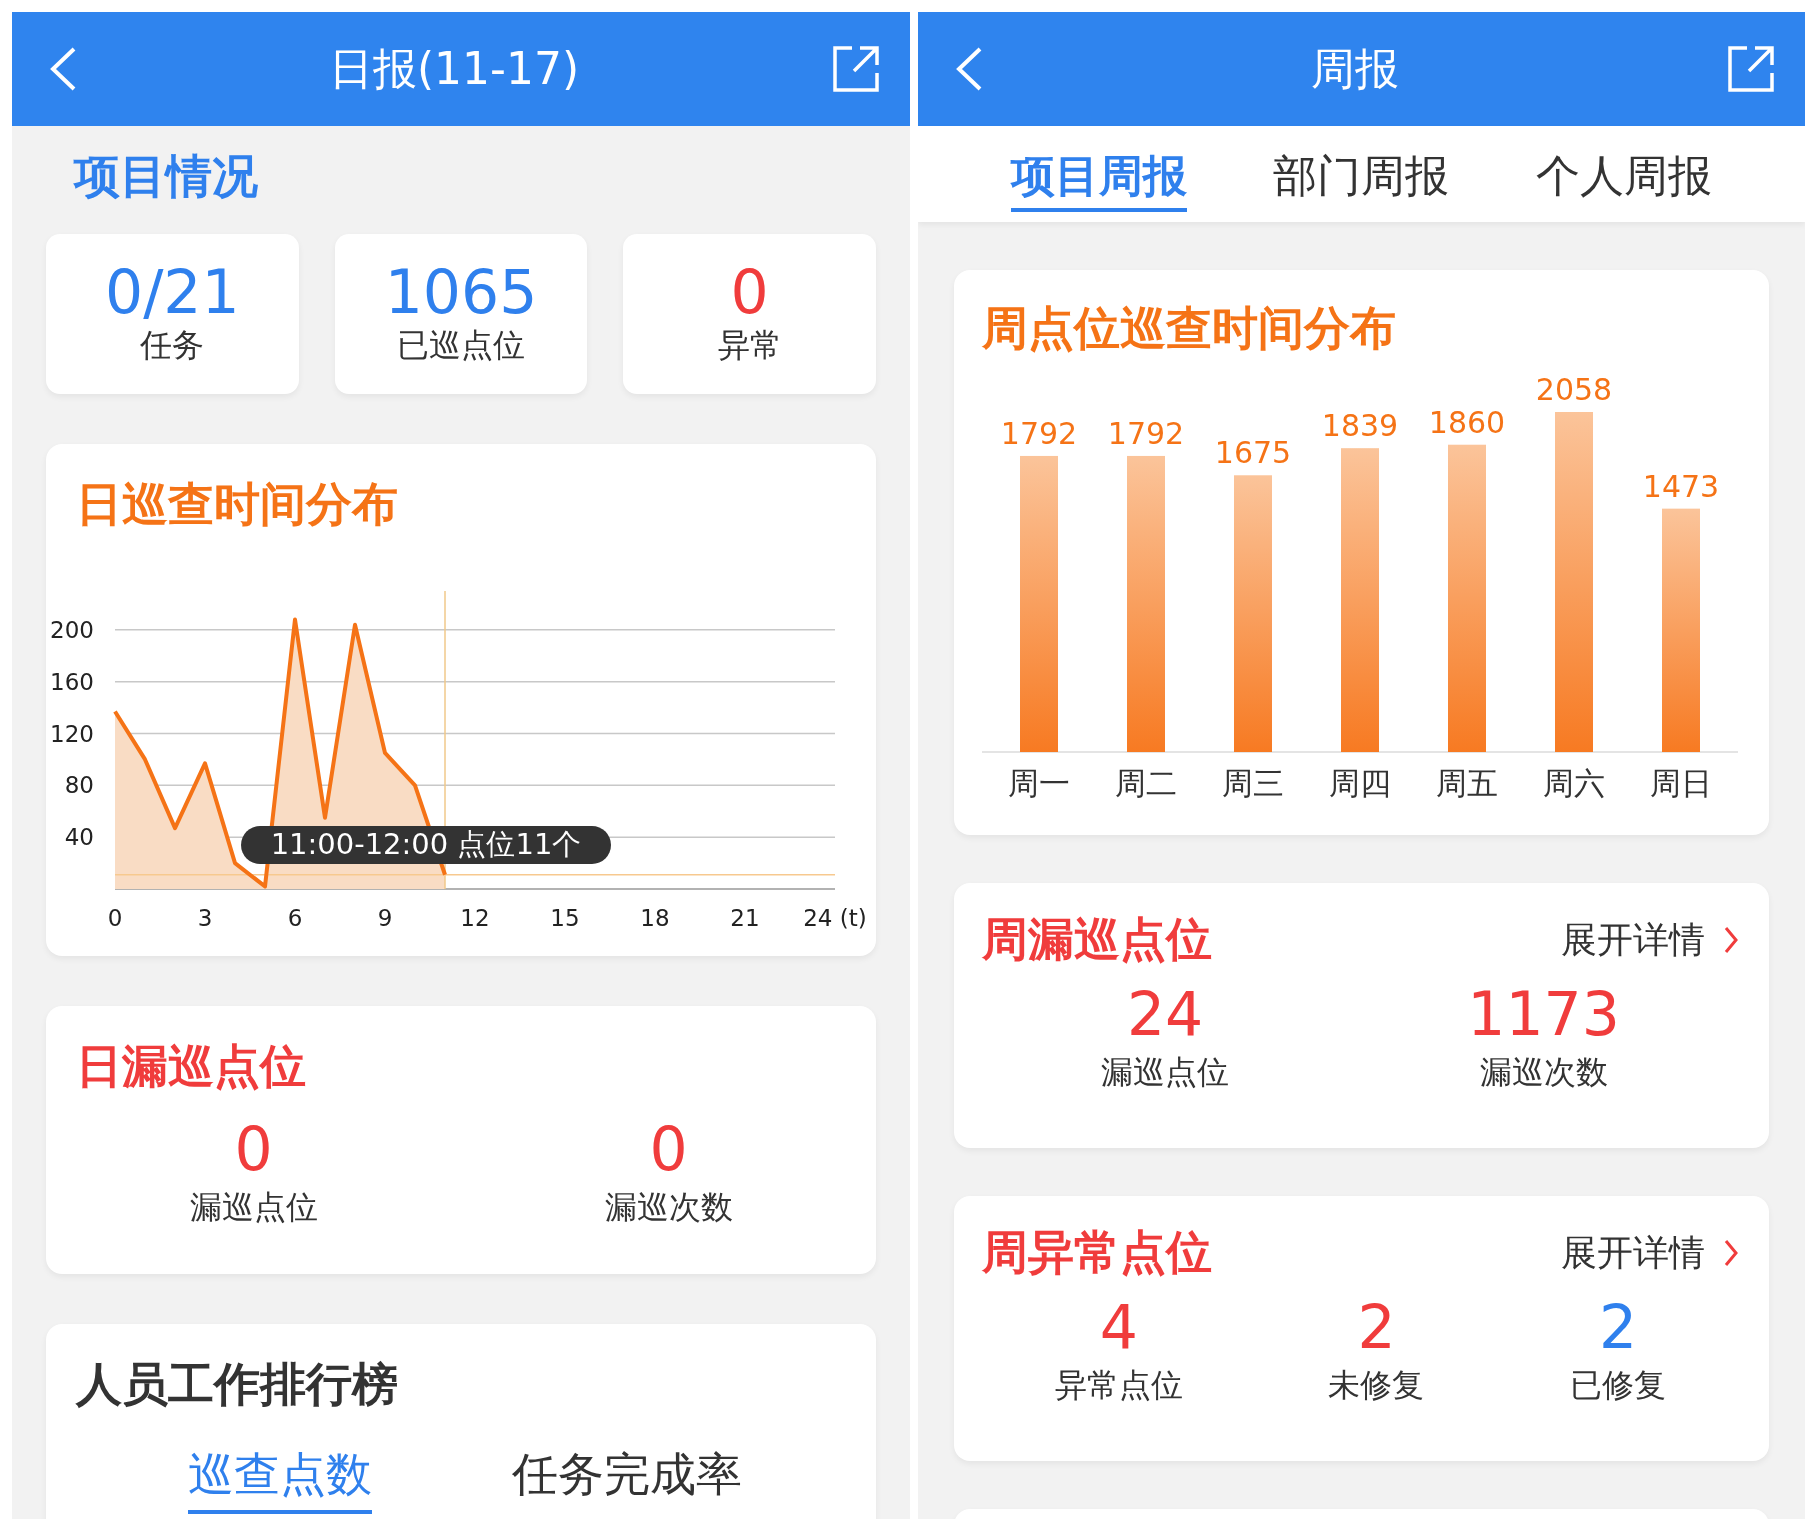  I want to click on x-tick-label: 0, so click(115, 918).